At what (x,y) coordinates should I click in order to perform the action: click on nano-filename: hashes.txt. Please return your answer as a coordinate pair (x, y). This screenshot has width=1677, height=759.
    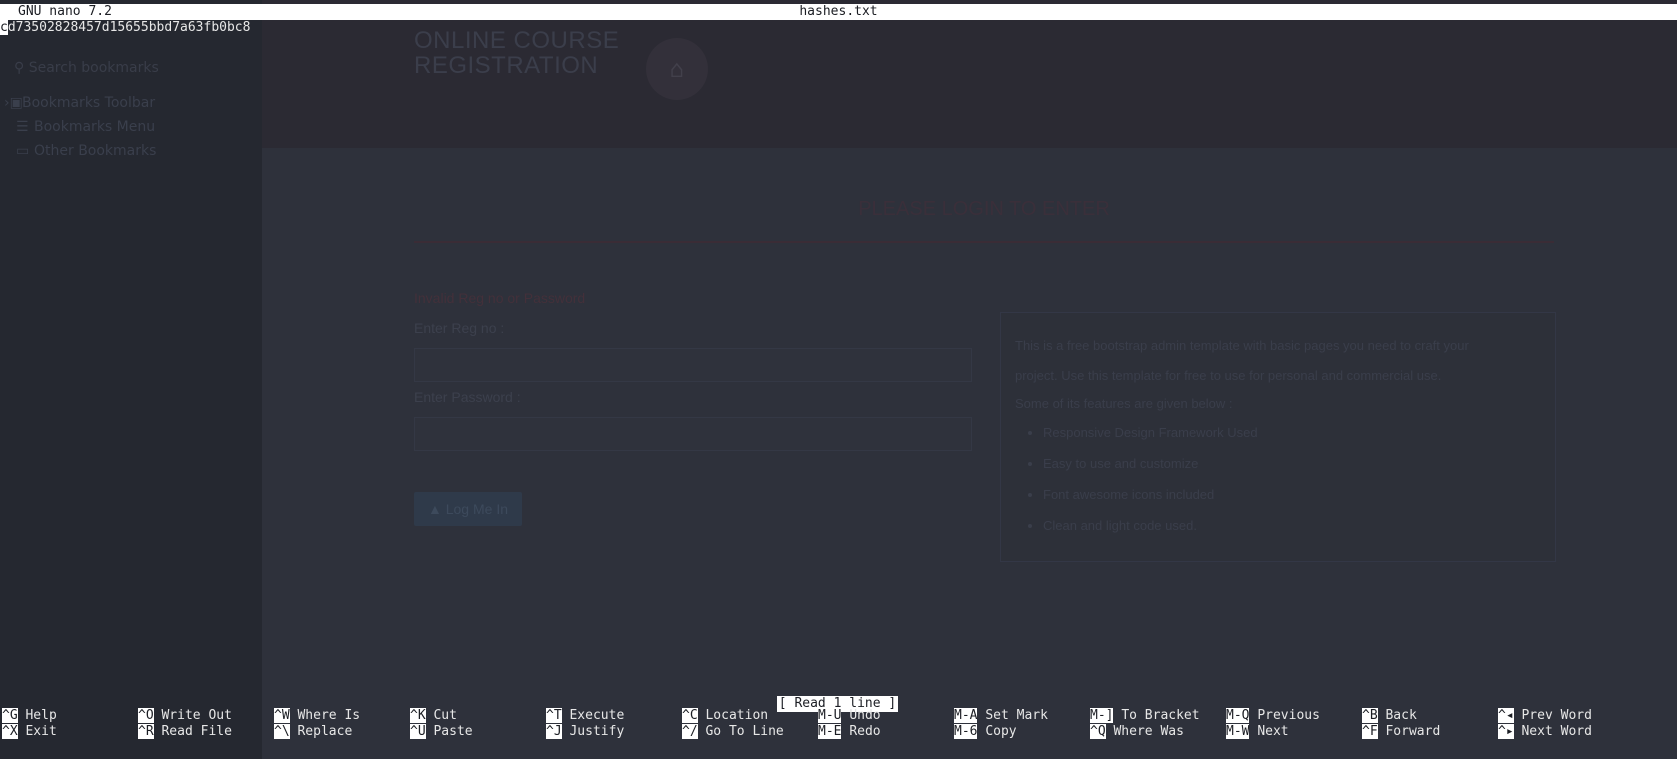
    Looking at the image, I should click on (838, 11).